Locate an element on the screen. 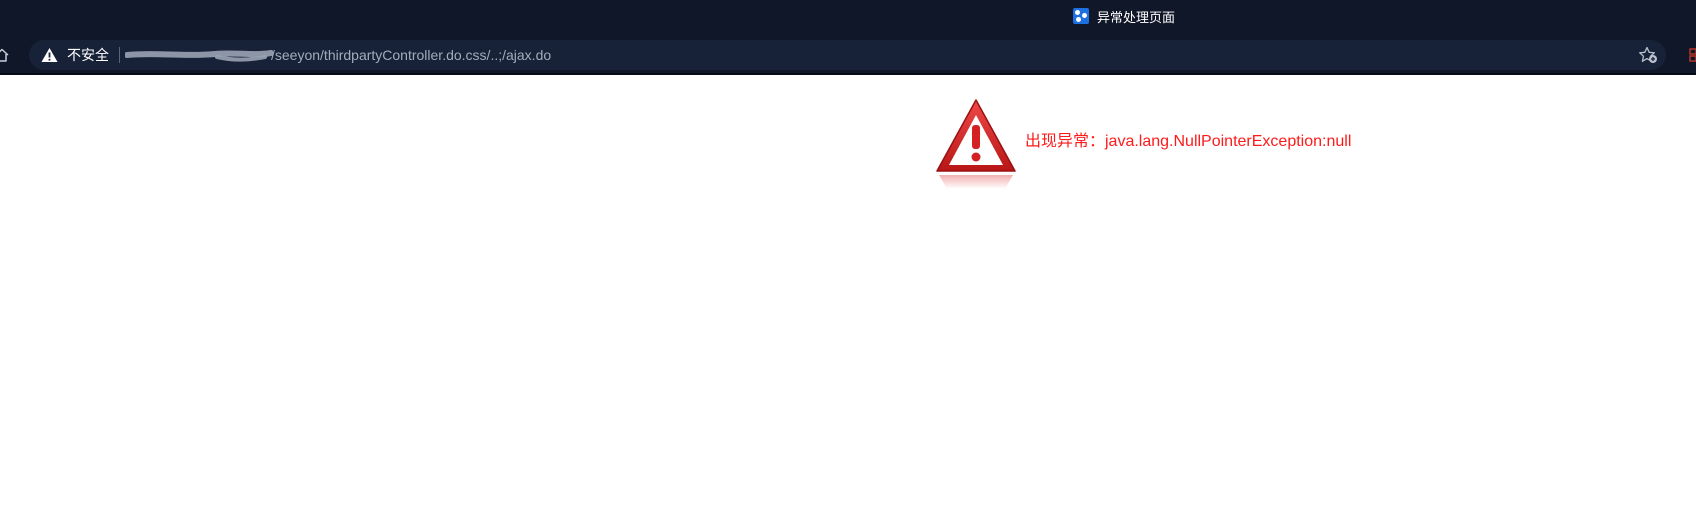 Image resolution: width=1696 pixels, height=507 pixels. error-panel: 出现异常：java.lang.NullPointerException:null is located at coordinates (1170, 144).